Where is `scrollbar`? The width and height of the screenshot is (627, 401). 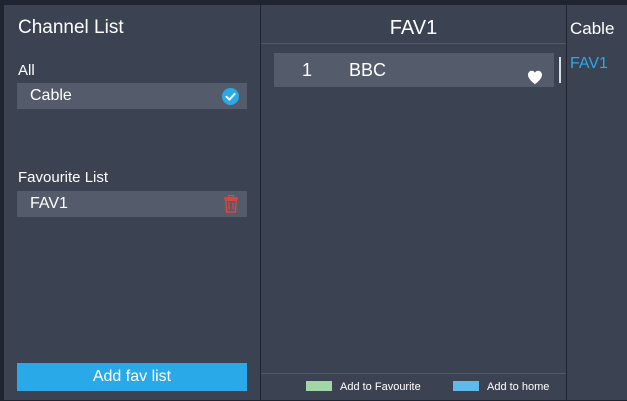 scrollbar is located at coordinates (560, 70).